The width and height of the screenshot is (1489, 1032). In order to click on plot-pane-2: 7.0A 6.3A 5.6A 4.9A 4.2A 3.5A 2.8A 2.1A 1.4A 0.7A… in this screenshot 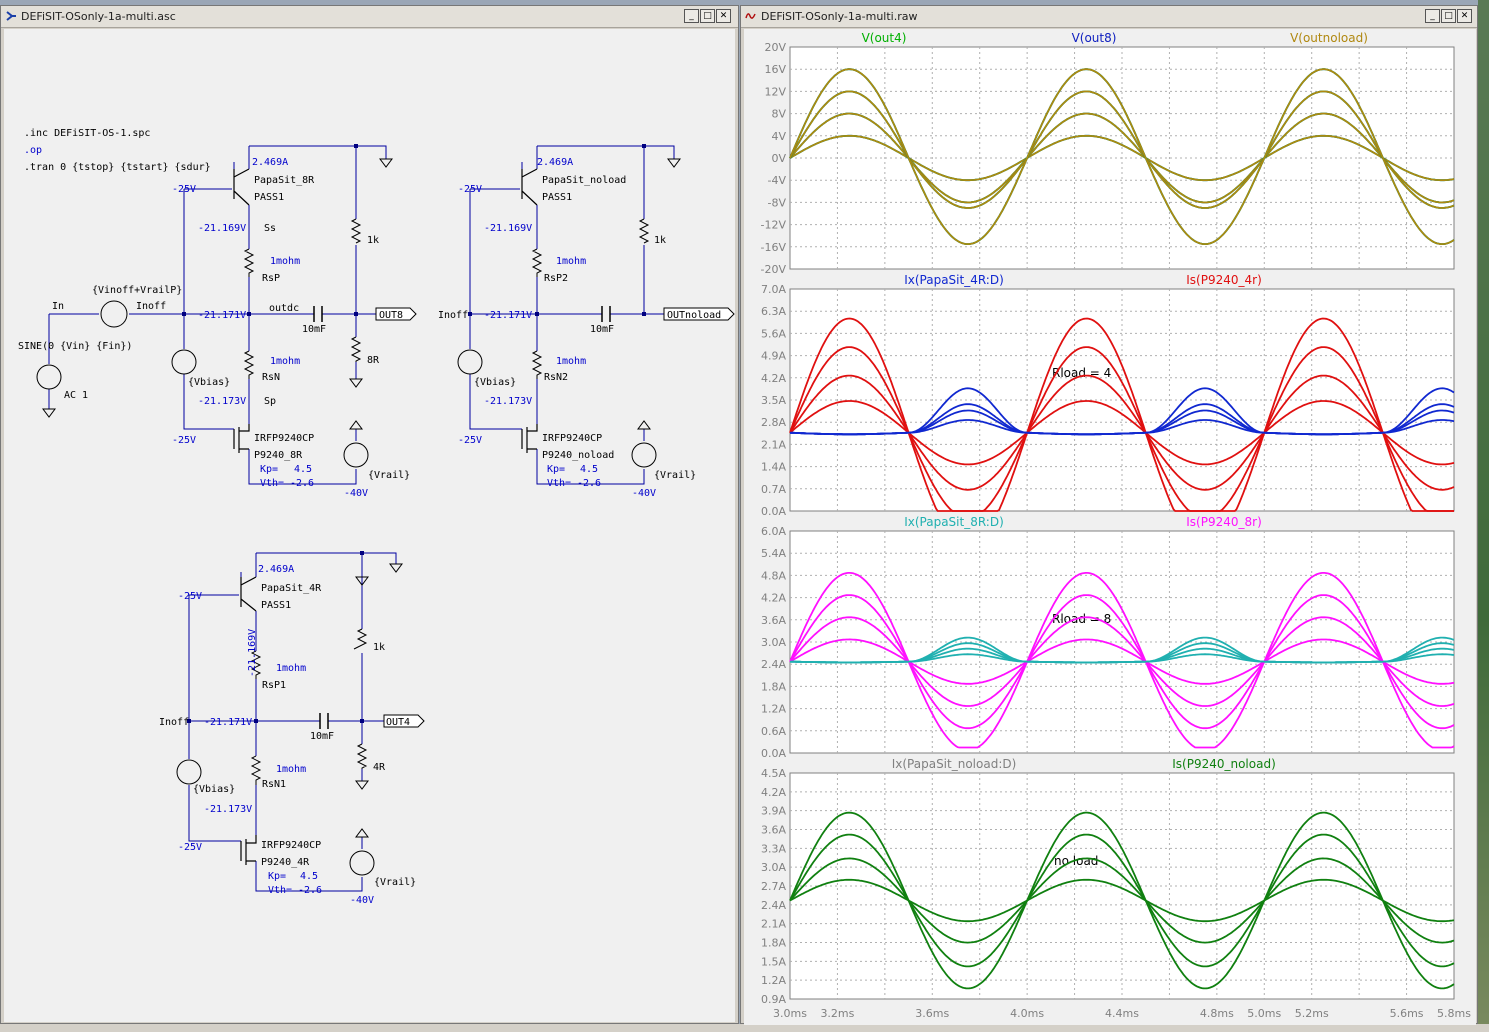, I will do `click(1108, 395)`.